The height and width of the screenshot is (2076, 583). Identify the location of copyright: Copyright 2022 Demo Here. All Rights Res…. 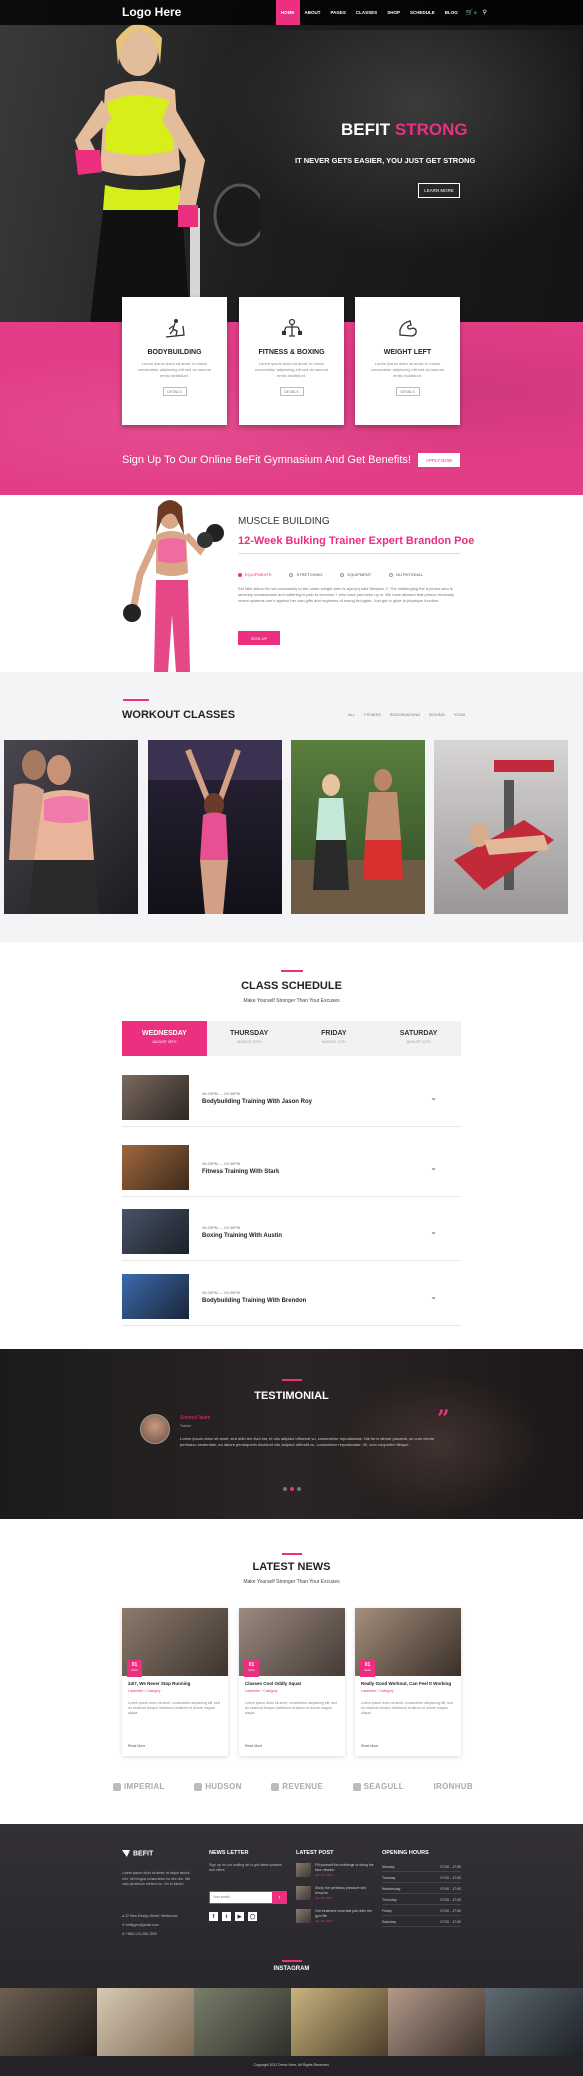
(291, 2065).